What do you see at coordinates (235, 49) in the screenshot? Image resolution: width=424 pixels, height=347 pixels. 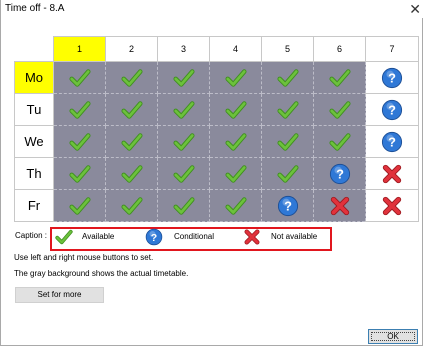 I see `column-header-4: 4` at bounding box center [235, 49].